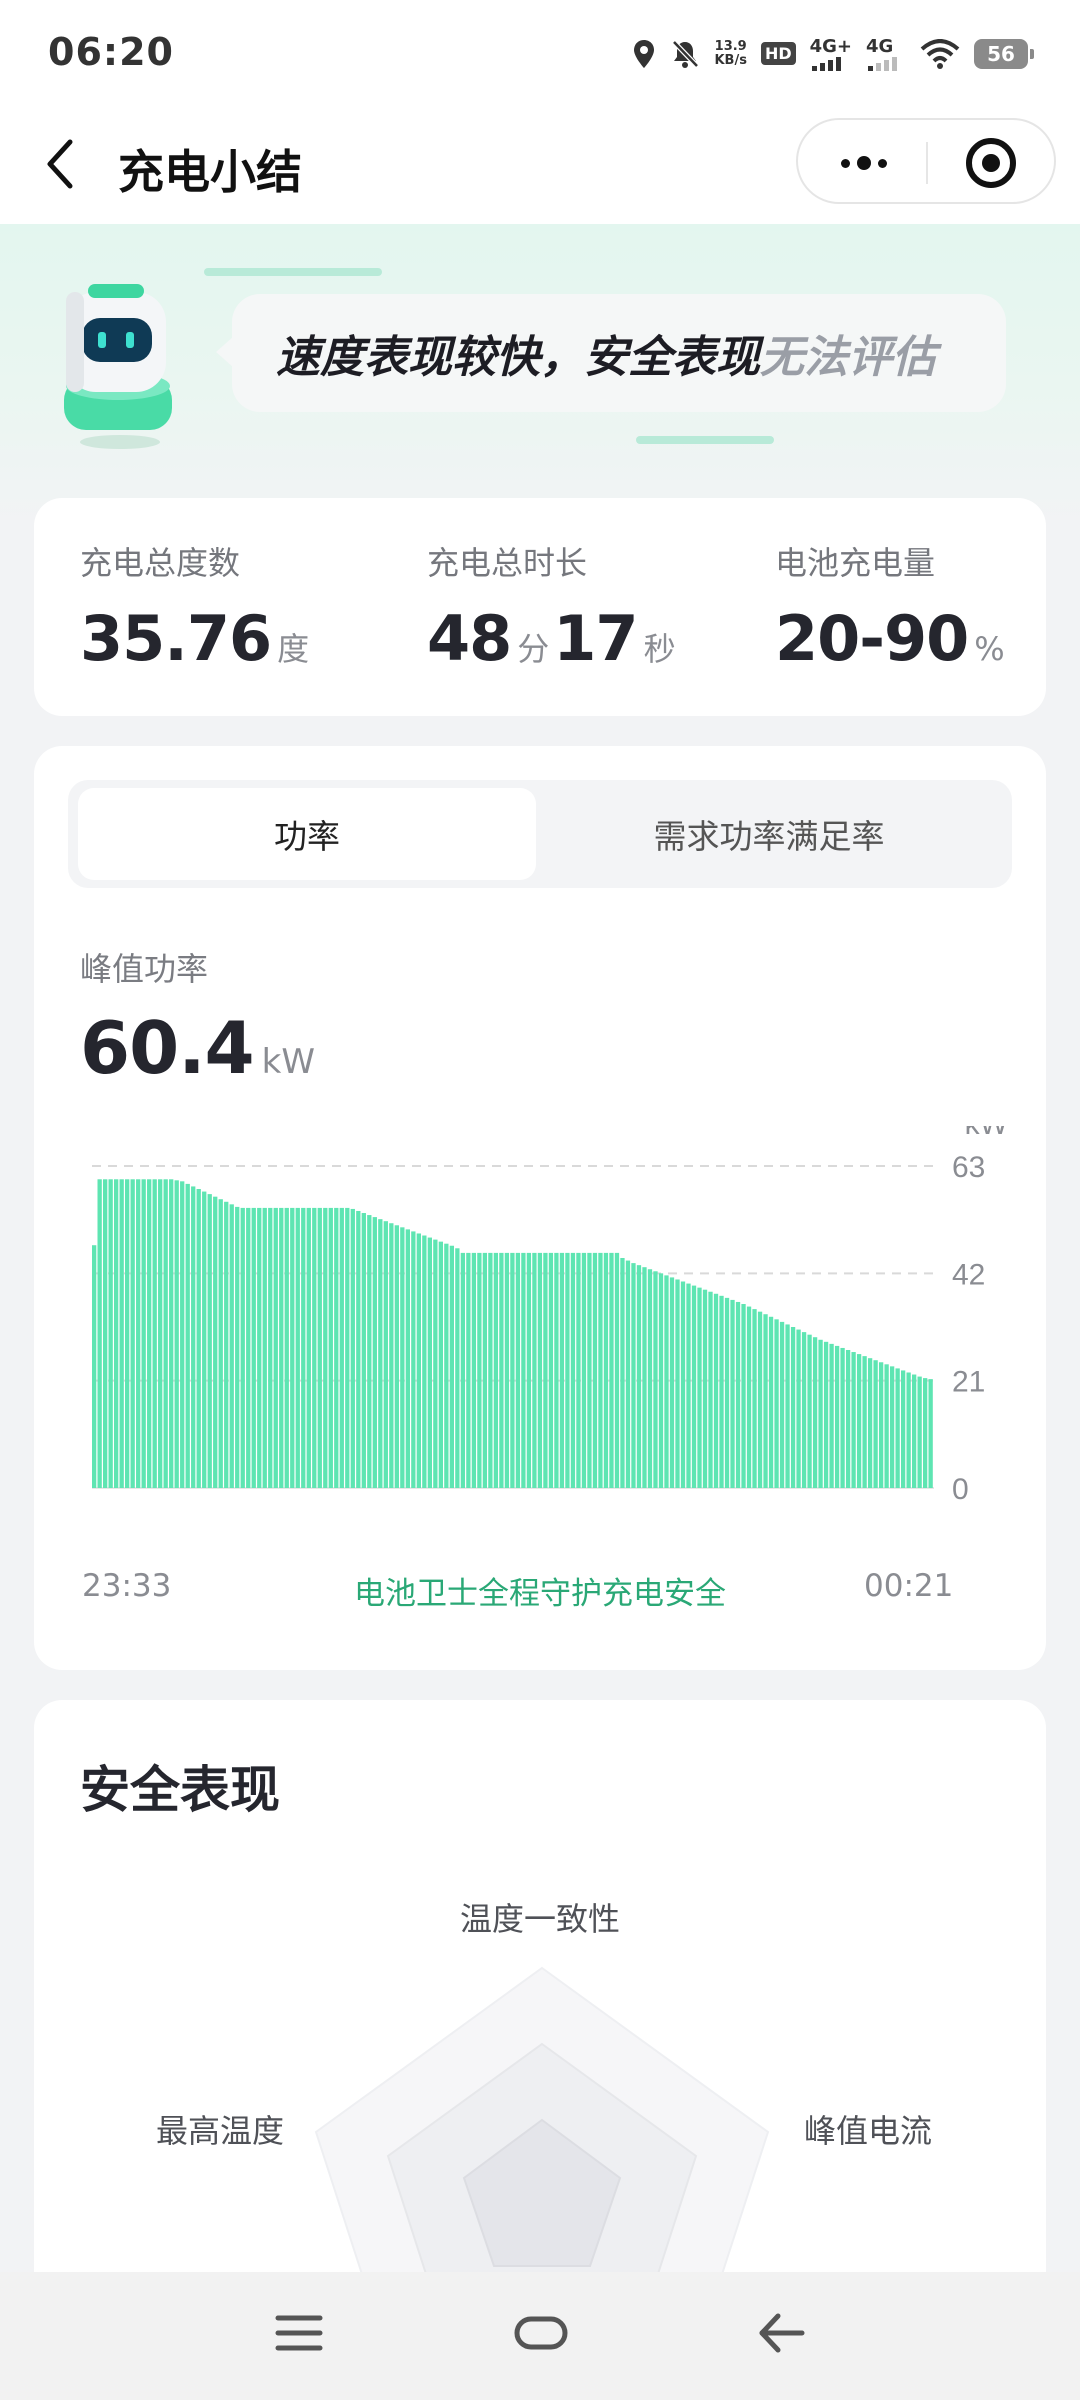  What do you see at coordinates (307, 834) in the screenshot?
I see `tab-power: 功率` at bounding box center [307, 834].